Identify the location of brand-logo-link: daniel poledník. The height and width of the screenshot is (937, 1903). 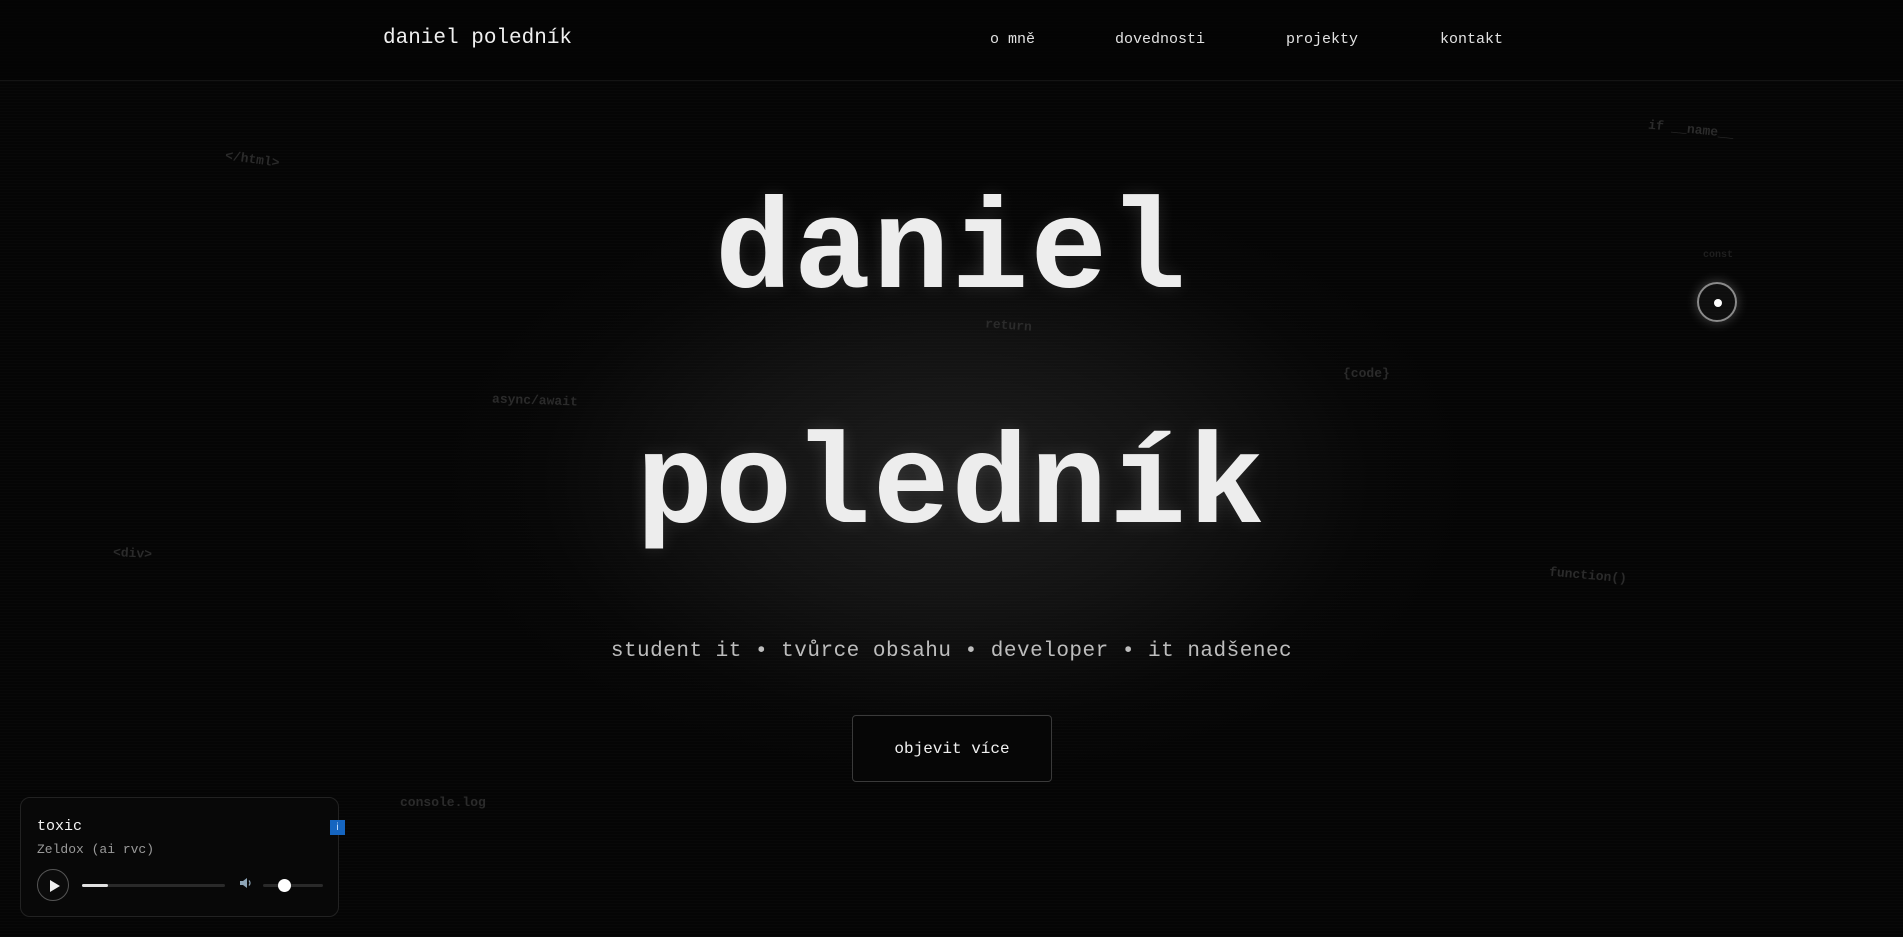
(477, 38).